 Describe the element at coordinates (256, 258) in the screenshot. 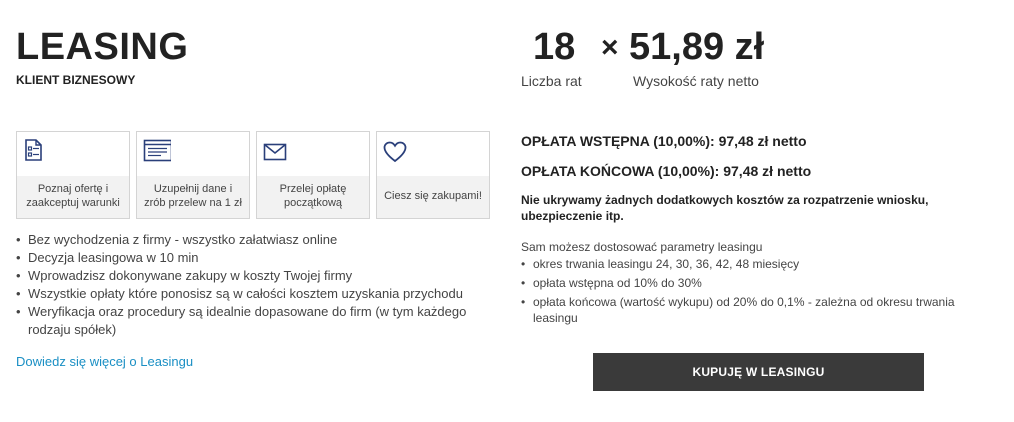

I see `list-item: Decyzja leasingowa w 10 min` at that location.